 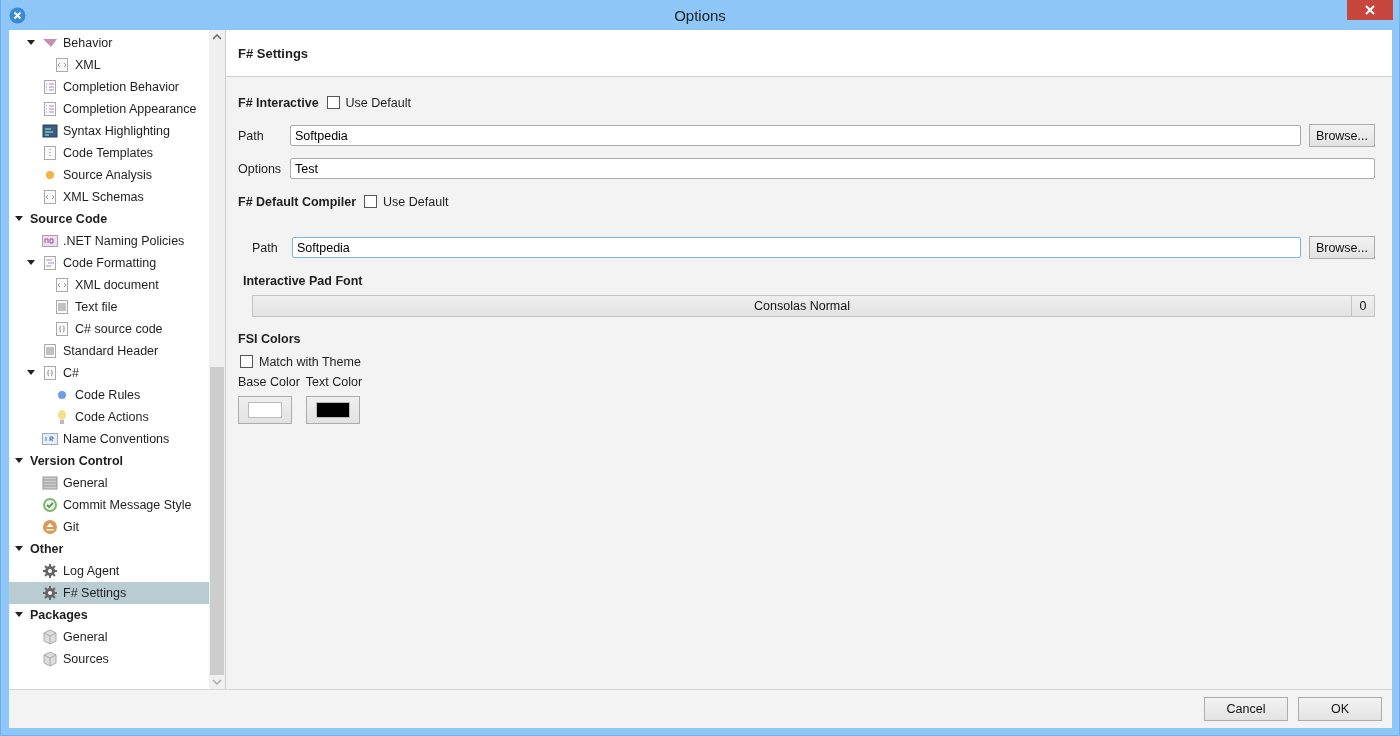 What do you see at coordinates (17, 15) in the screenshot?
I see `app-logo-icon` at bounding box center [17, 15].